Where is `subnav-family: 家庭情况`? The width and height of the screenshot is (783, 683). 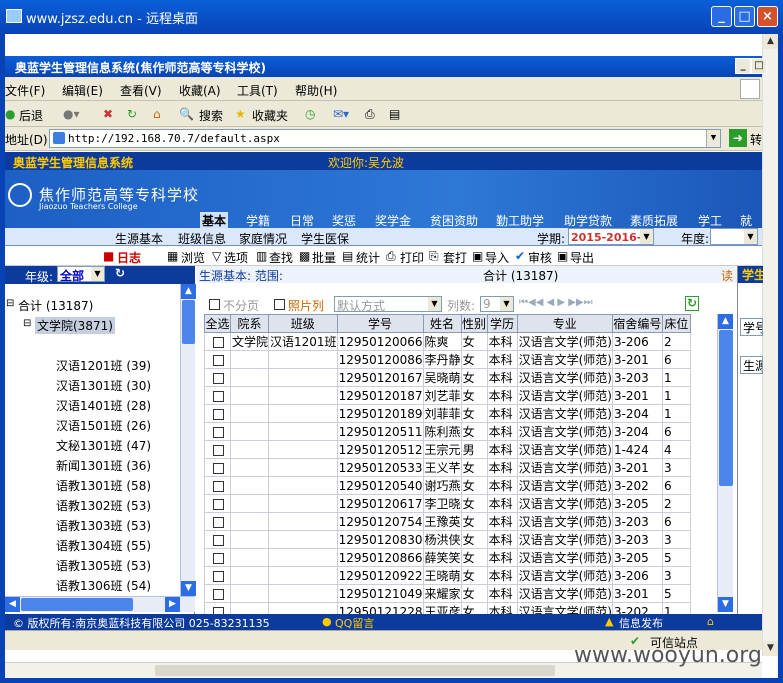 subnav-family: 家庭情况 is located at coordinates (263, 238).